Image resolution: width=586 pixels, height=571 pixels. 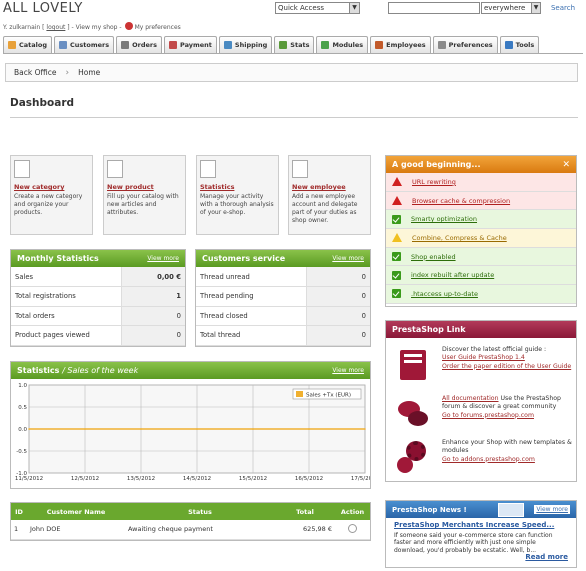 I want to click on quick-link-title: New category, so click(x=51, y=187).